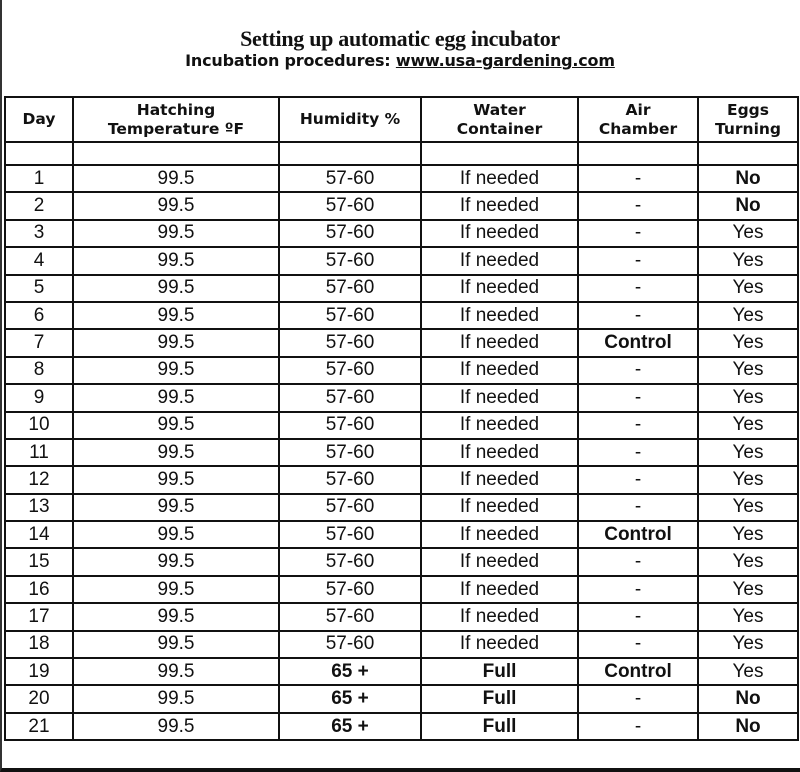  I want to click on cell-day: 14, so click(39, 535).